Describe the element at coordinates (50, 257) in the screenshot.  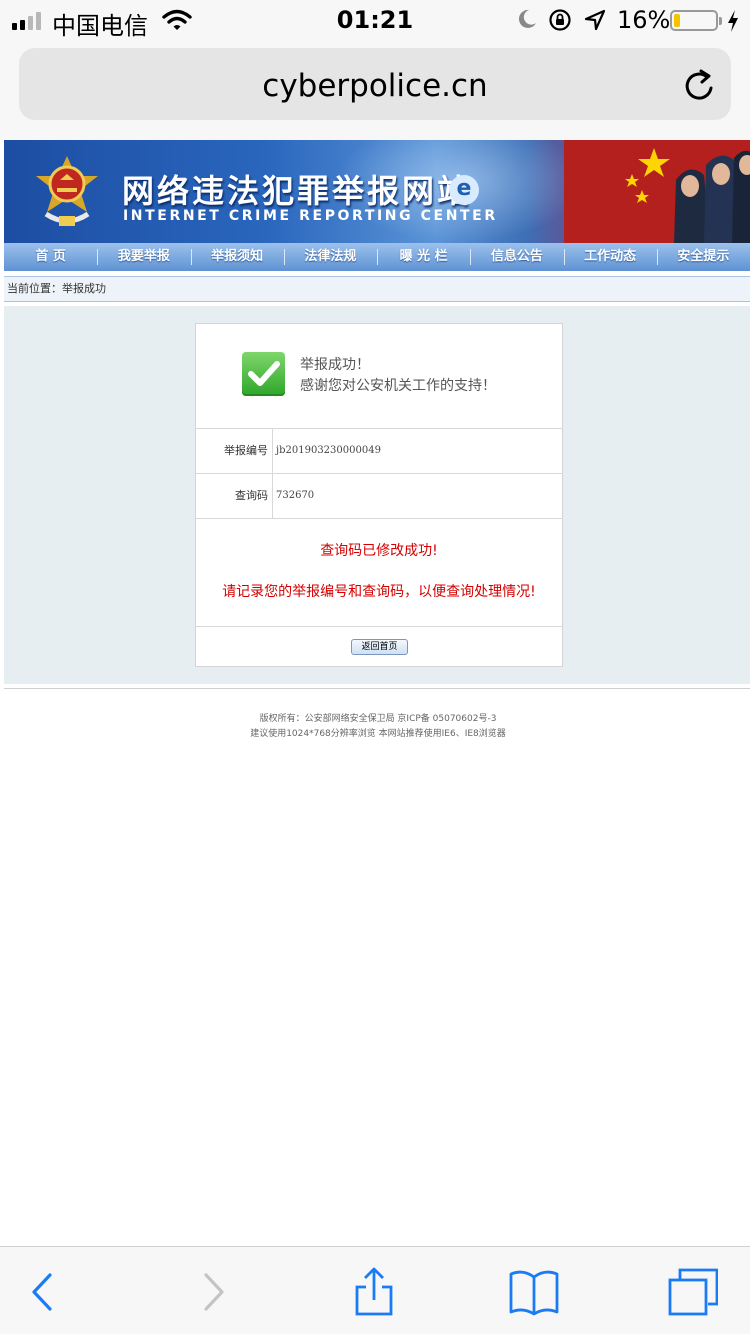
I see `nav-item-home: 首 页` at that location.